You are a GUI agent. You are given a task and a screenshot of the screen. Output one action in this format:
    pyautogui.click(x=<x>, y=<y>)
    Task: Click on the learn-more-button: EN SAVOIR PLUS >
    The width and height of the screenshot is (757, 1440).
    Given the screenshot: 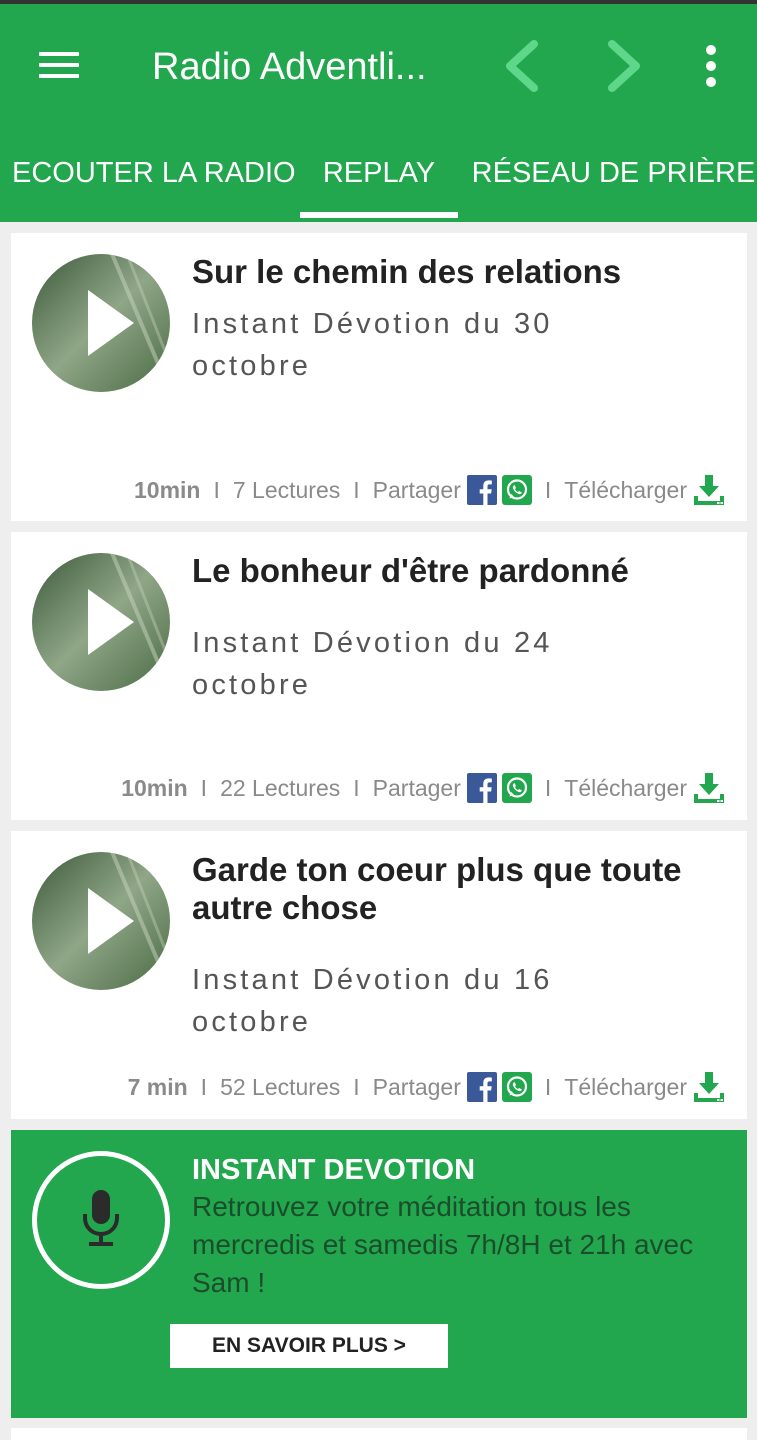 What is the action you would take?
    pyautogui.click(x=309, y=1346)
    